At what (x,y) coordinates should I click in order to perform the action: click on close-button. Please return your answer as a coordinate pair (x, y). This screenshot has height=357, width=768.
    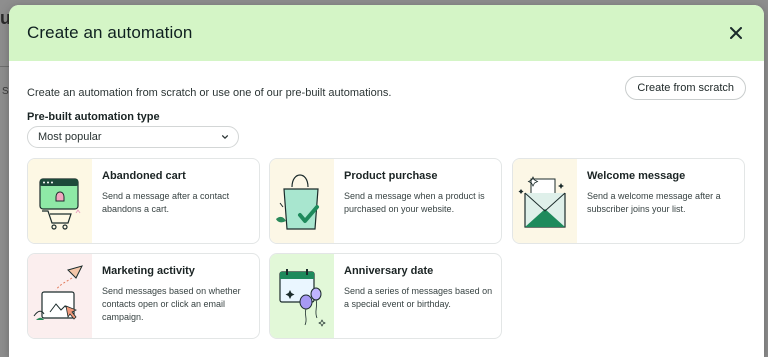
    Looking at the image, I should click on (736, 33).